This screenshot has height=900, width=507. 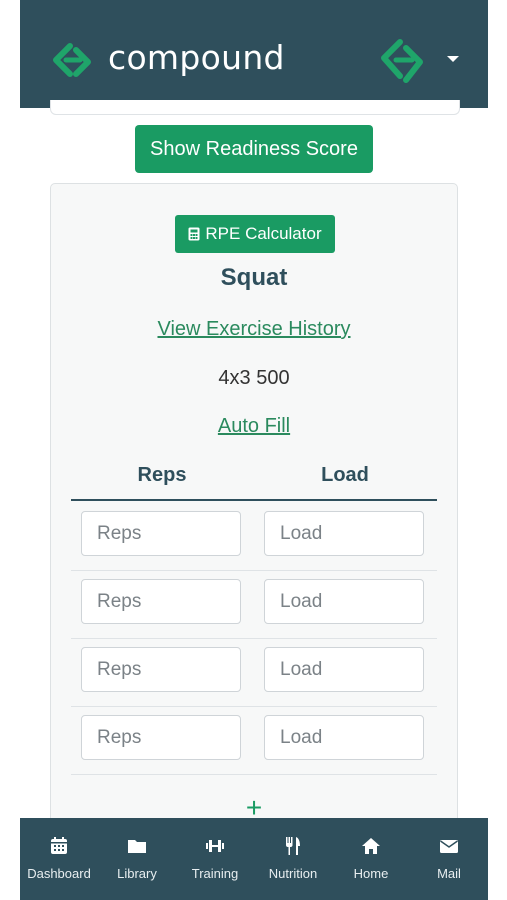 I want to click on mail-icon, so click(x=449, y=846).